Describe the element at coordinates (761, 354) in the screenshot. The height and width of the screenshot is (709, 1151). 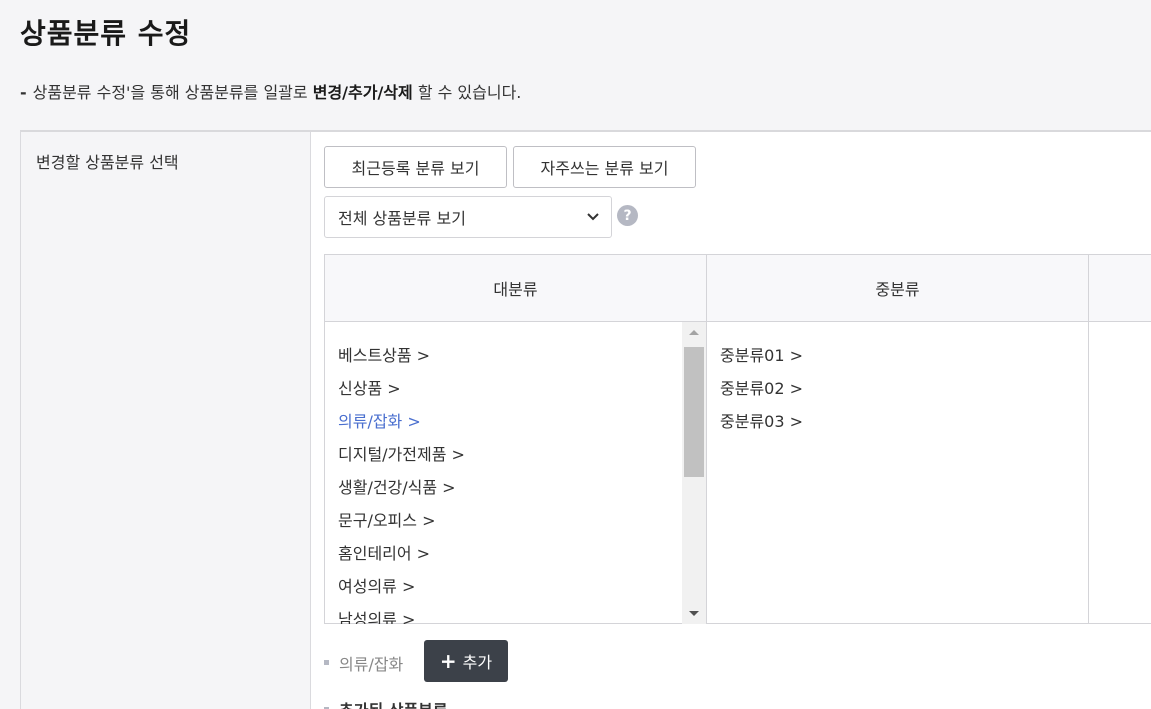
I see `medium-category-item: 중분류01 >` at that location.